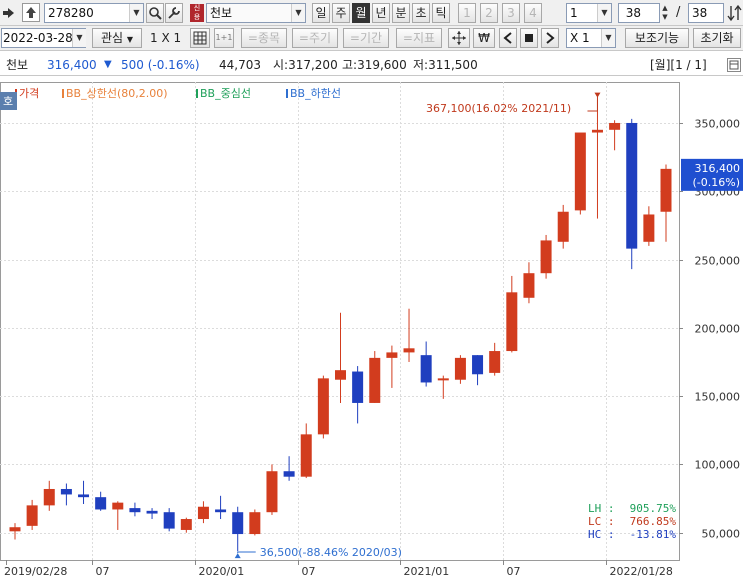 This screenshot has height=585, width=743. I want to click on period-button-4: 분, so click(401, 13).